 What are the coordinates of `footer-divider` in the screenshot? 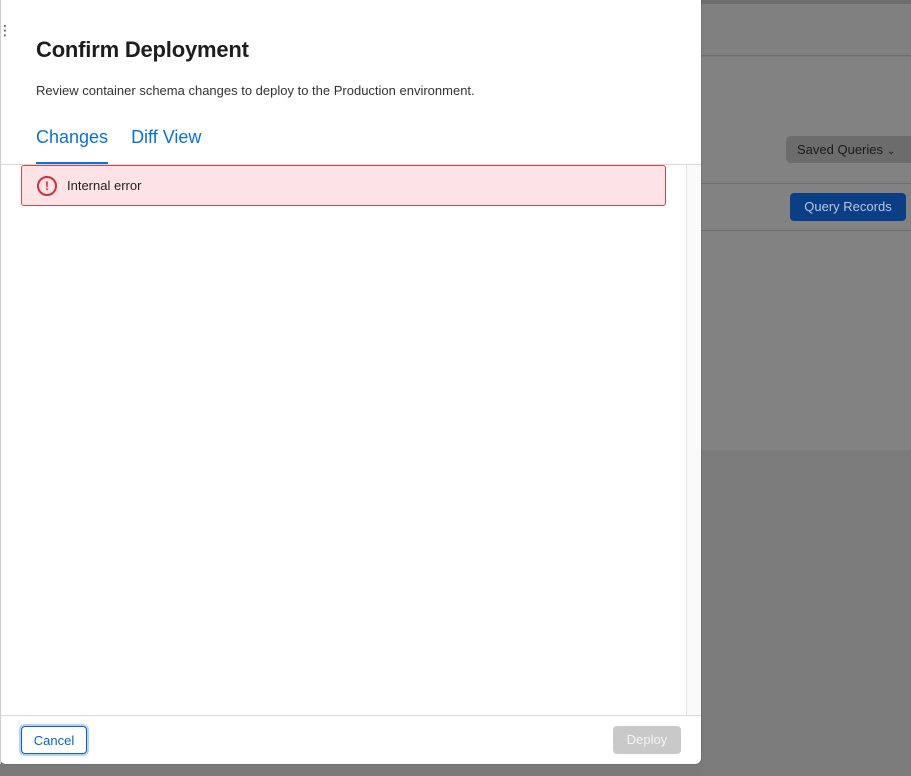 It's located at (350, 715).